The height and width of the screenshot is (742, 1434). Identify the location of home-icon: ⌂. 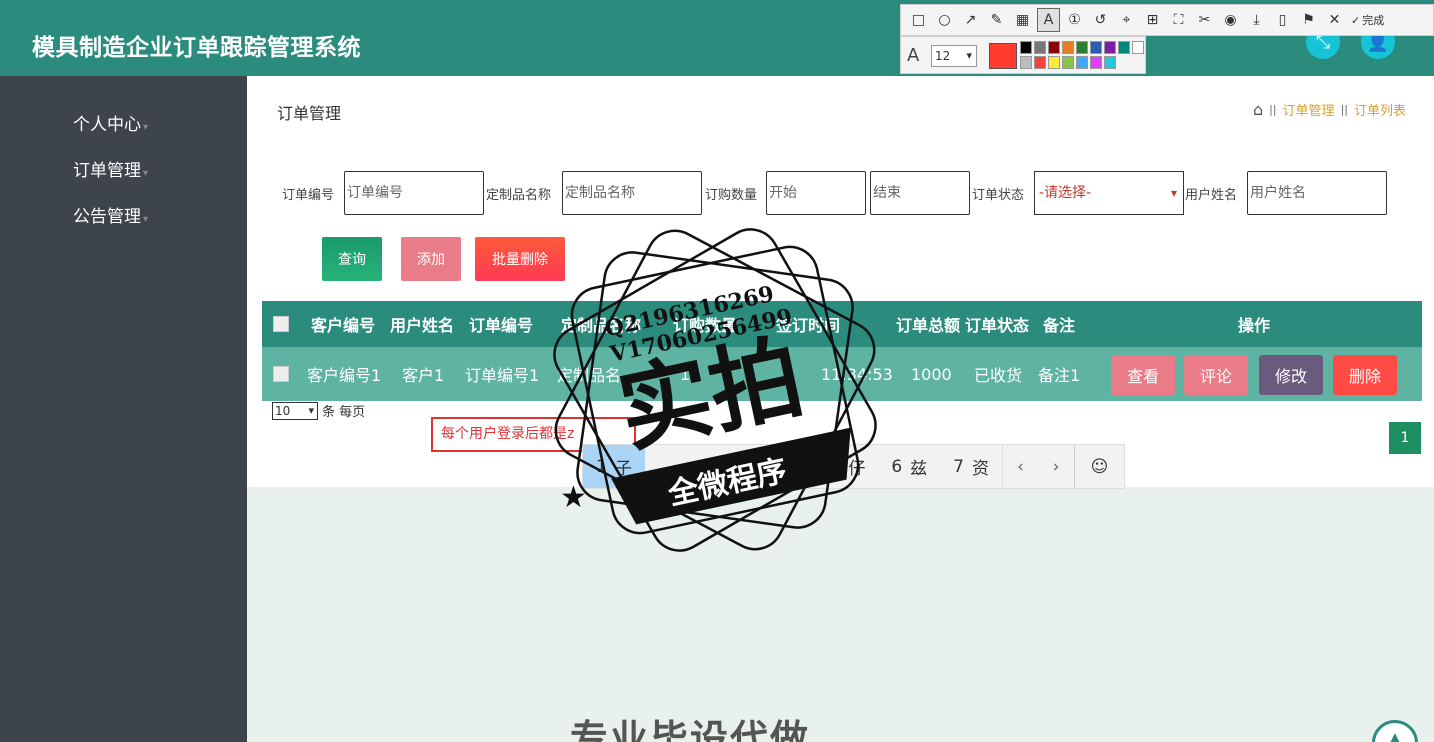
(1258, 109).